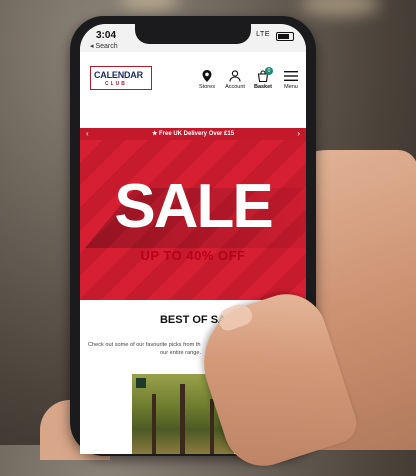 The height and width of the screenshot is (476, 416). Describe the element at coordinates (193, 34) in the screenshot. I see `notch` at that location.